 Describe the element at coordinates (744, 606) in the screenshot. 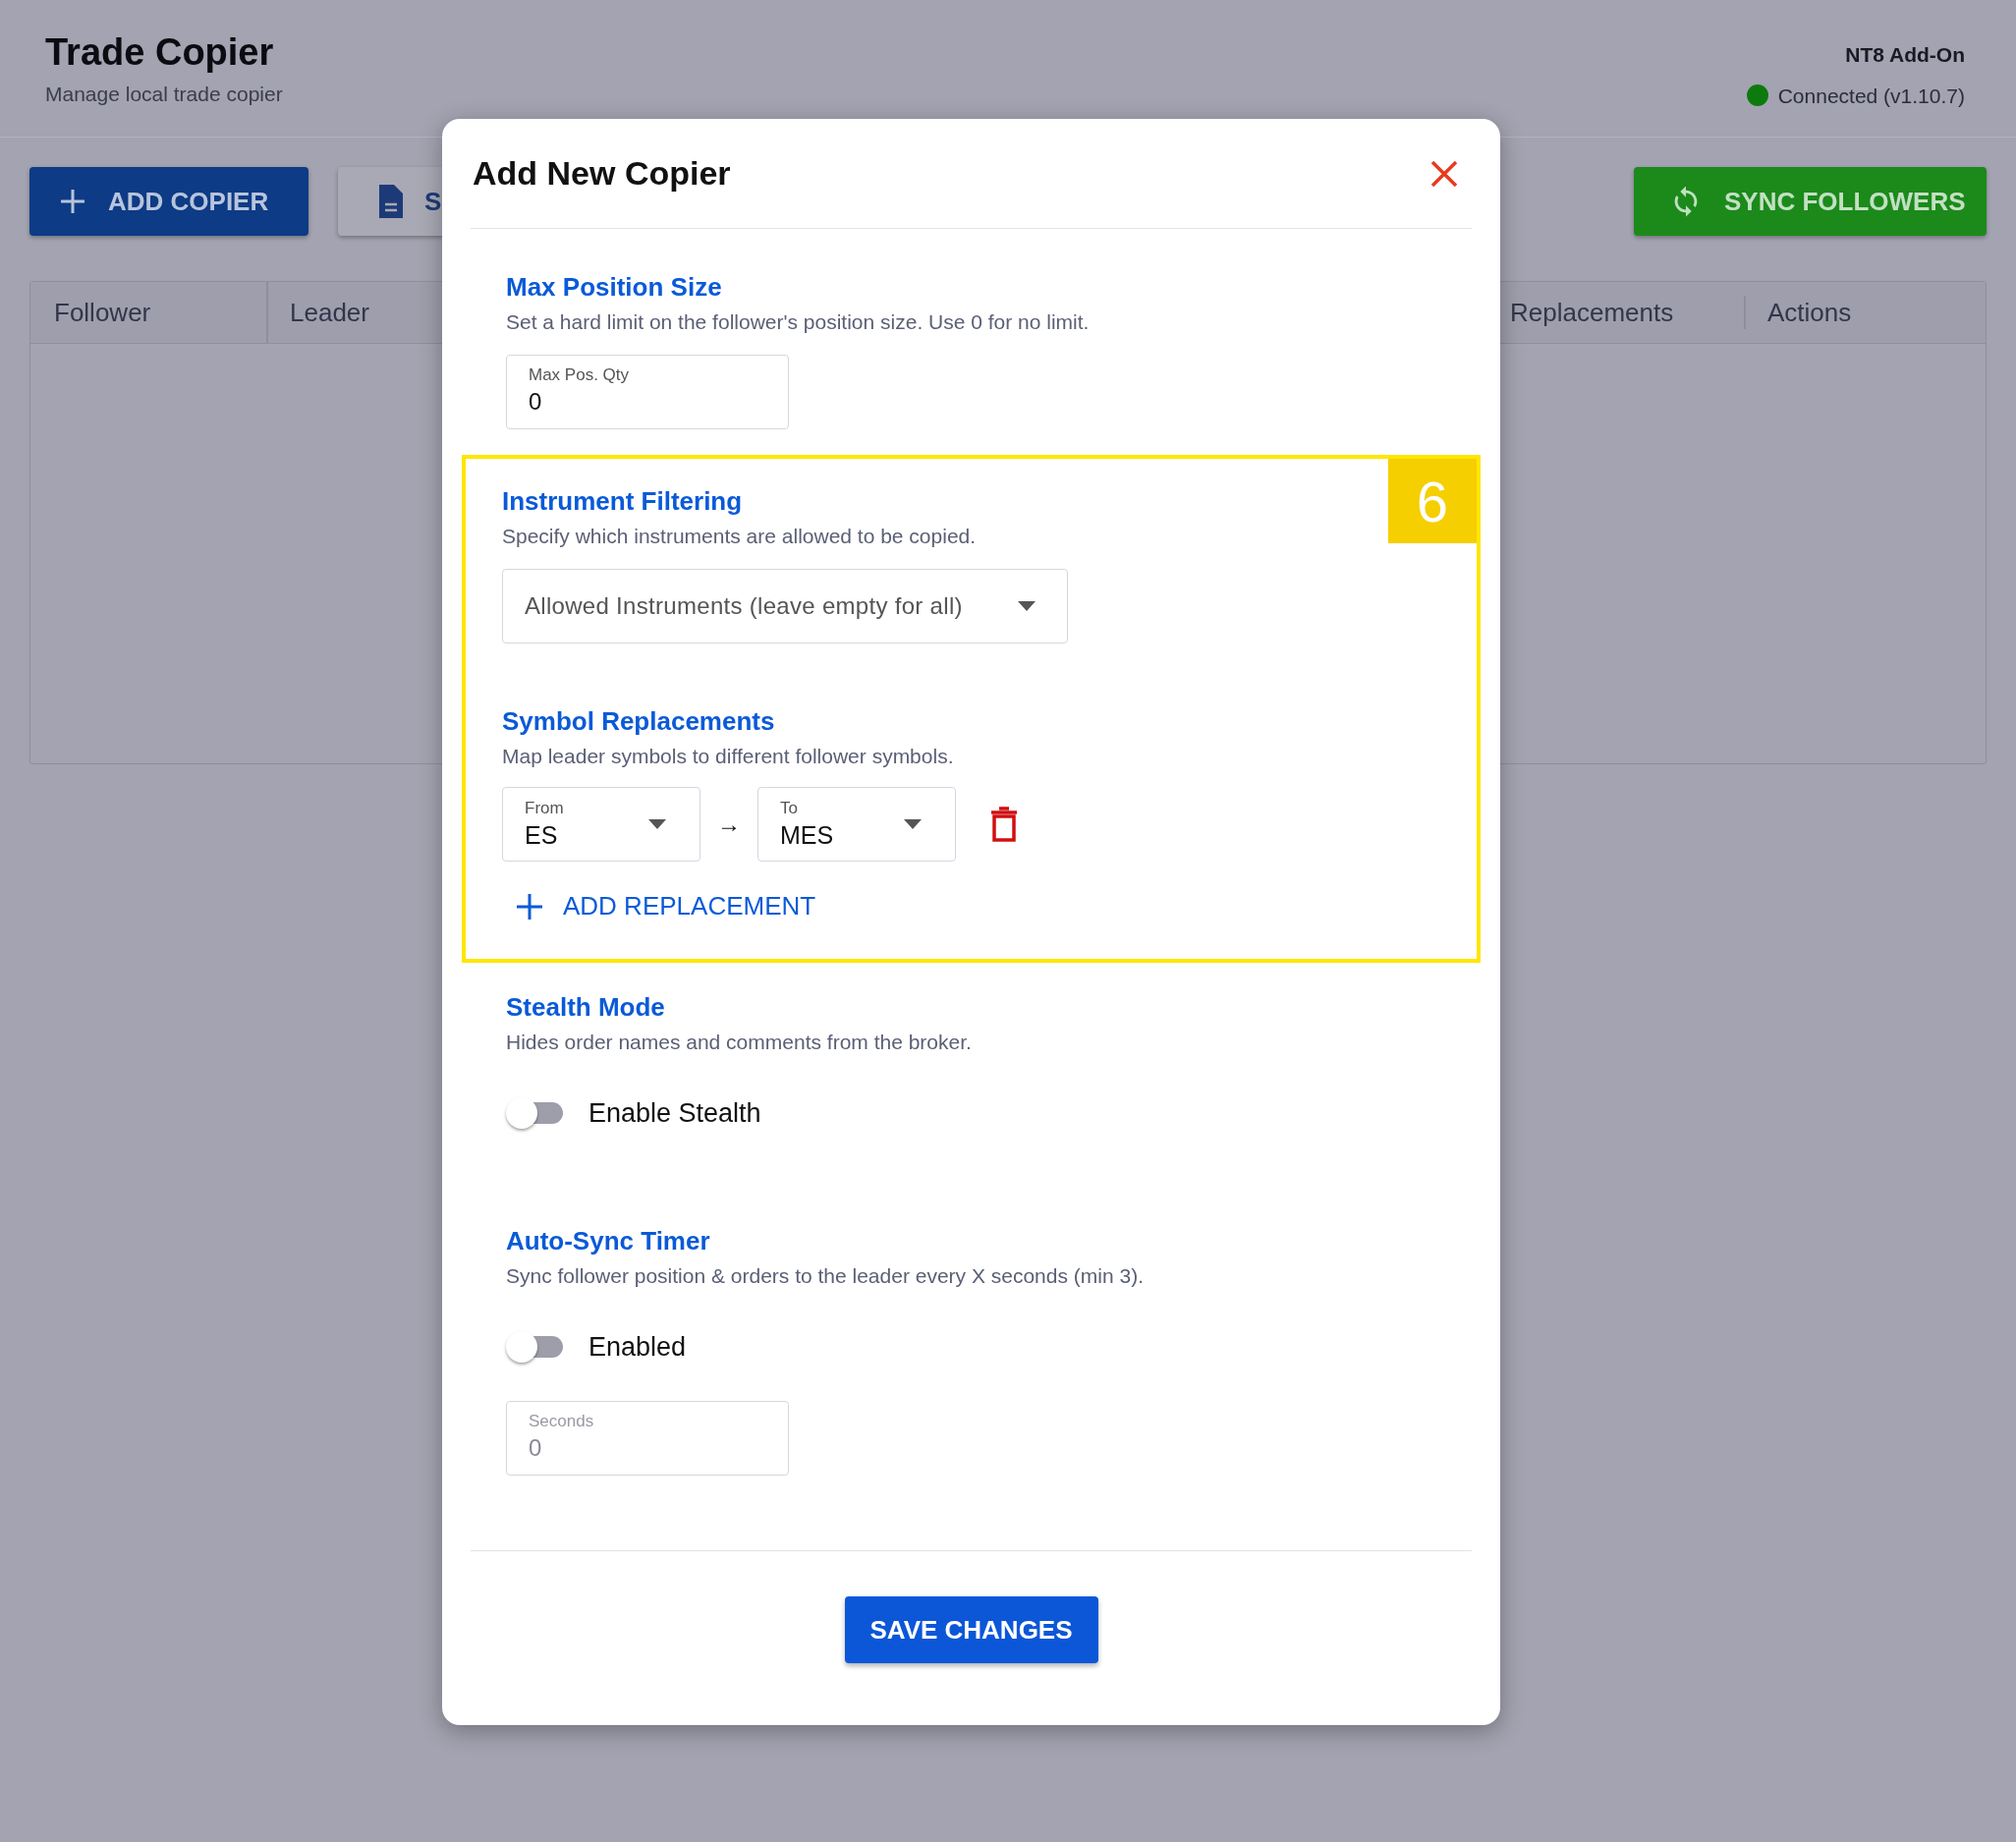

I see `select-placeholder: Allowed Instruments (leave empty for all)` at that location.